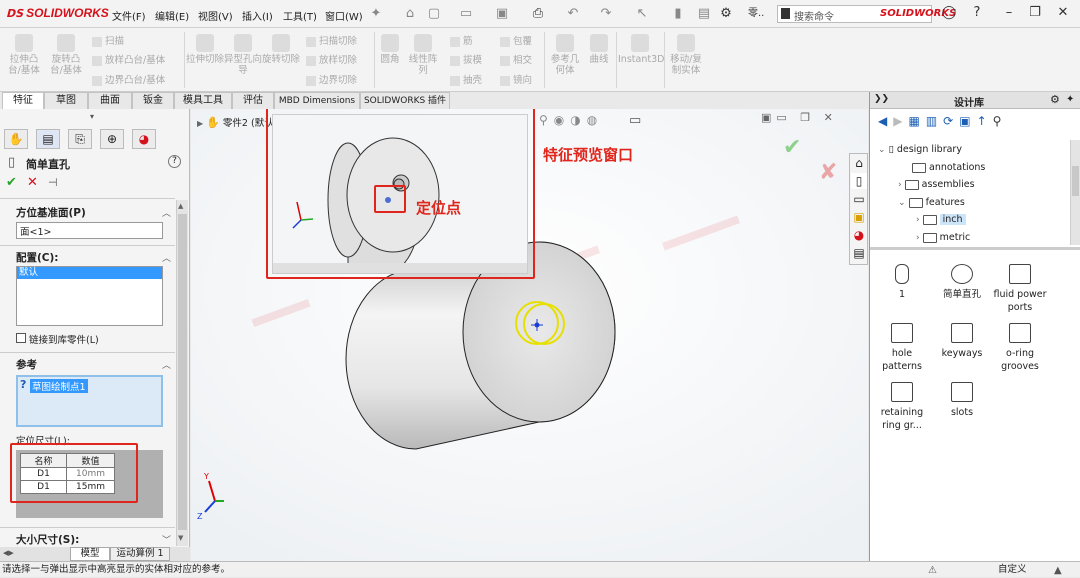 The image size is (1080, 578). Describe the element at coordinates (129, 15) in the screenshot. I see `menu-file: 文件(F)` at that location.